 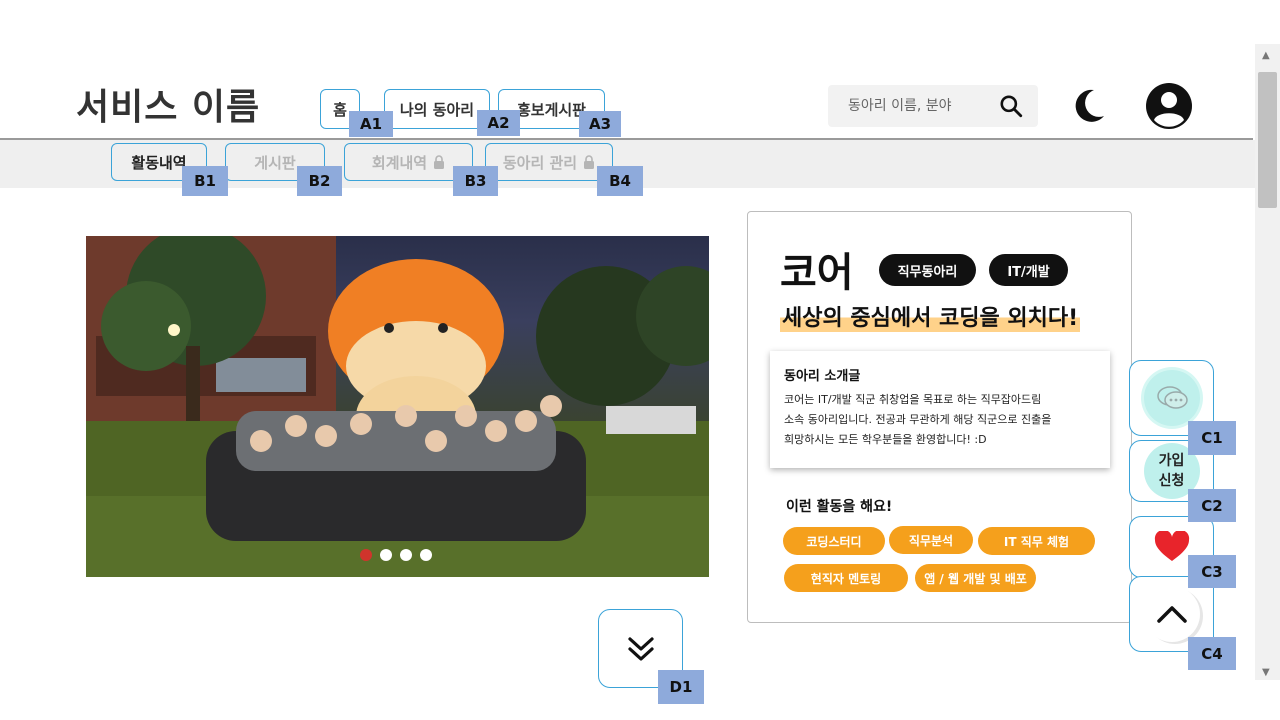 I want to click on double-chevron-down-icon, so click(x=640, y=648).